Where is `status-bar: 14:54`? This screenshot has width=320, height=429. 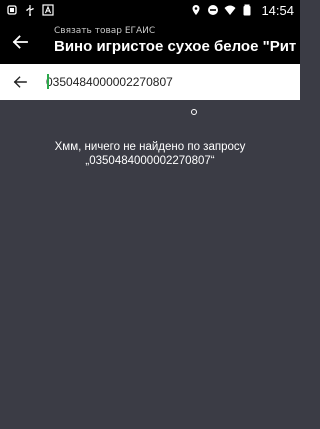
status-bar: 14:54 is located at coordinates (150, 10).